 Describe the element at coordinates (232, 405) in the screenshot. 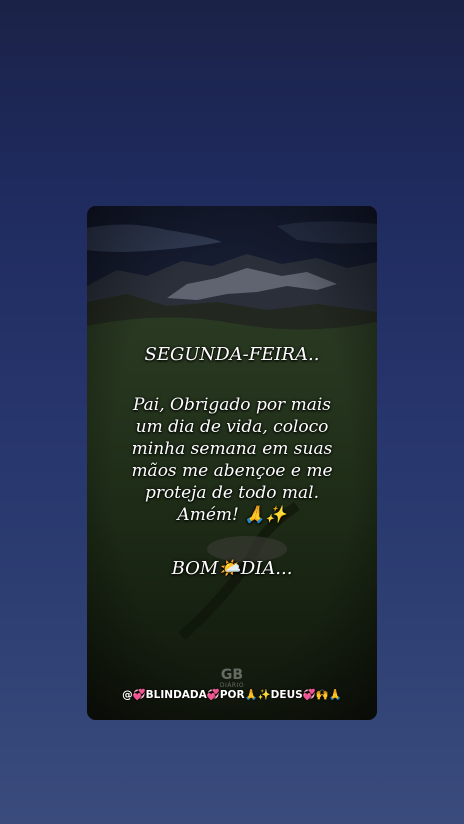

I see `body-line: Pai, Obrigado por mais` at that location.